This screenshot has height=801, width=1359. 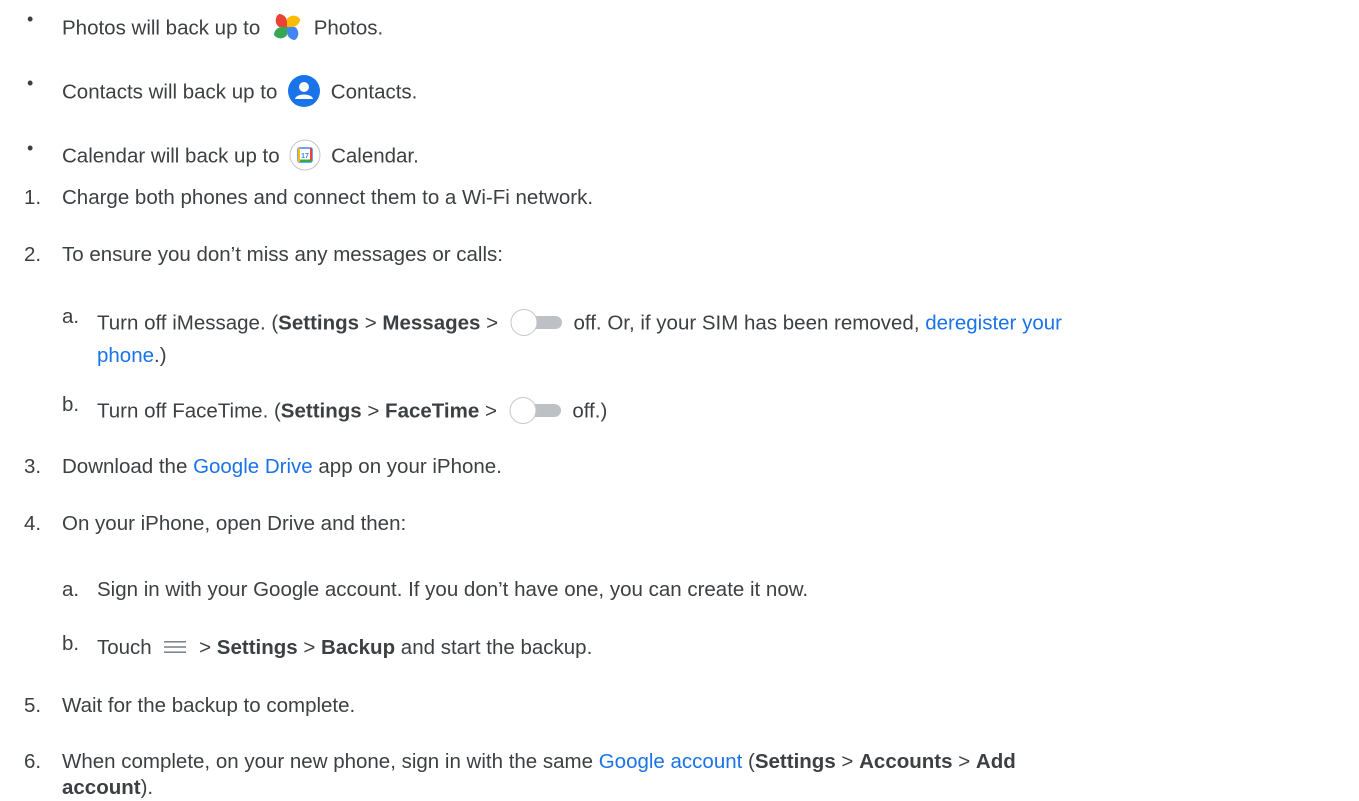 What do you see at coordinates (995, 761) in the screenshot?
I see `add-label: Add` at bounding box center [995, 761].